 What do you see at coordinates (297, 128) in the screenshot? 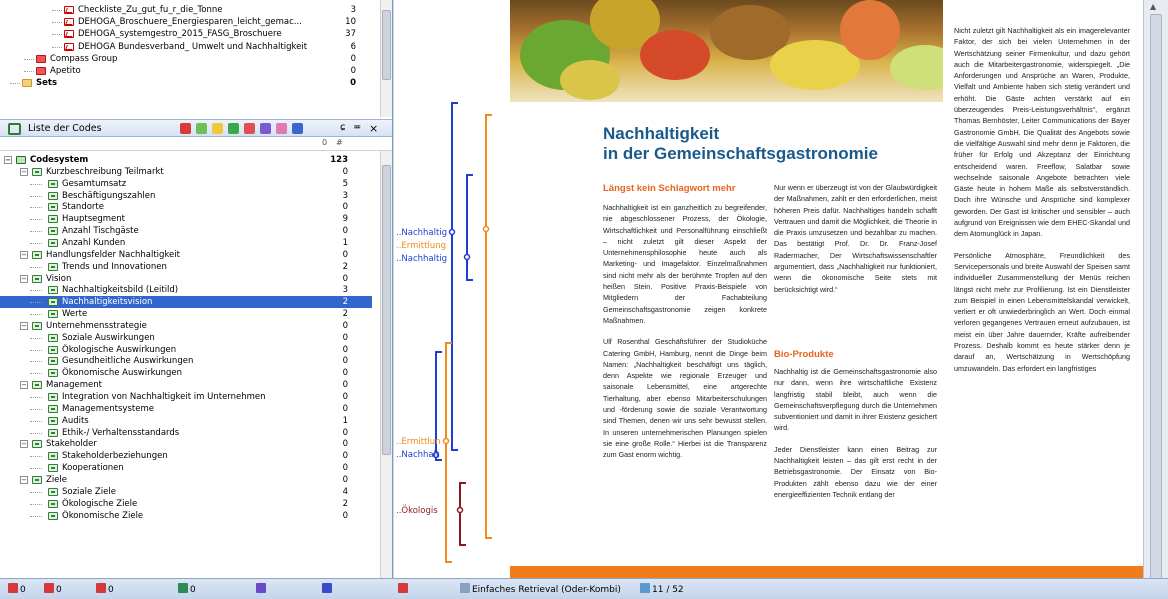
I see `search-codes-icon` at bounding box center [297, 128].